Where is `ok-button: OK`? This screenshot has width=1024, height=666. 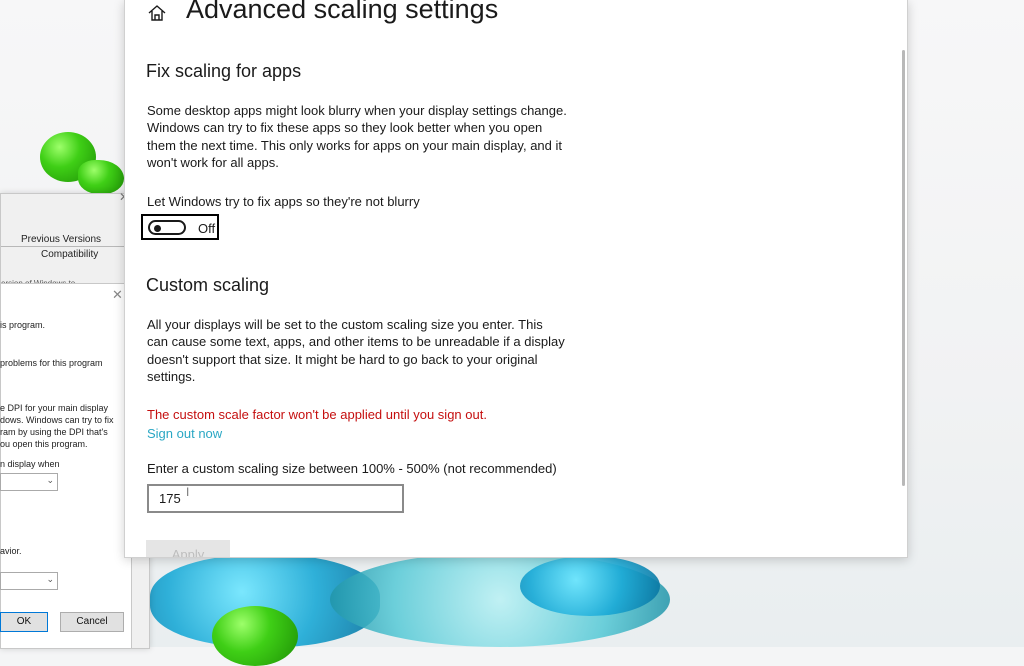 ok-button: OK is located at coordinates (24, 622).